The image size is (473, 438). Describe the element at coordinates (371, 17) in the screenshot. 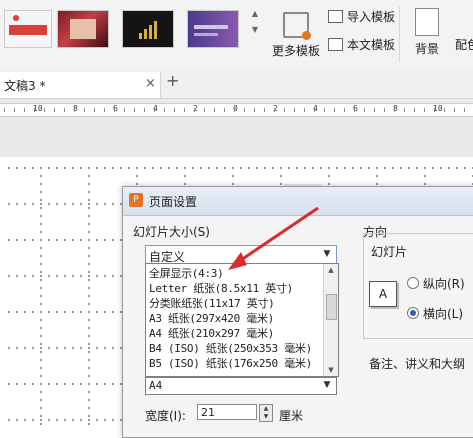

I see `import-template-label: 导入模板` at that location.